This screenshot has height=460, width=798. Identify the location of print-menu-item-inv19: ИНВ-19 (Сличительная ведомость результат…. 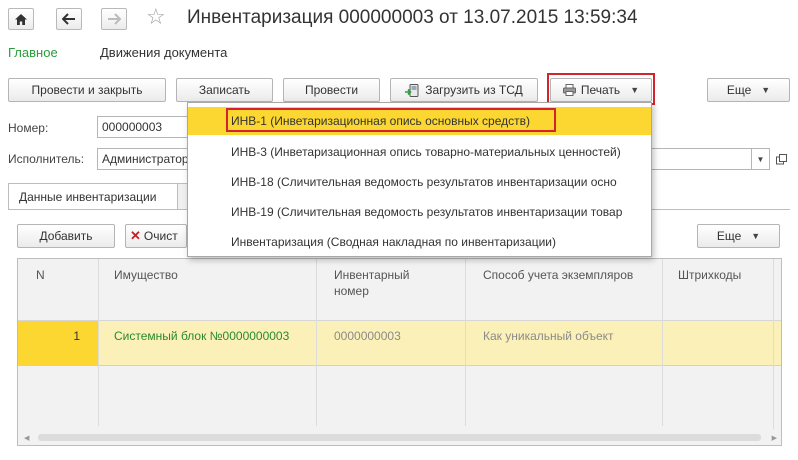
(419, 212).